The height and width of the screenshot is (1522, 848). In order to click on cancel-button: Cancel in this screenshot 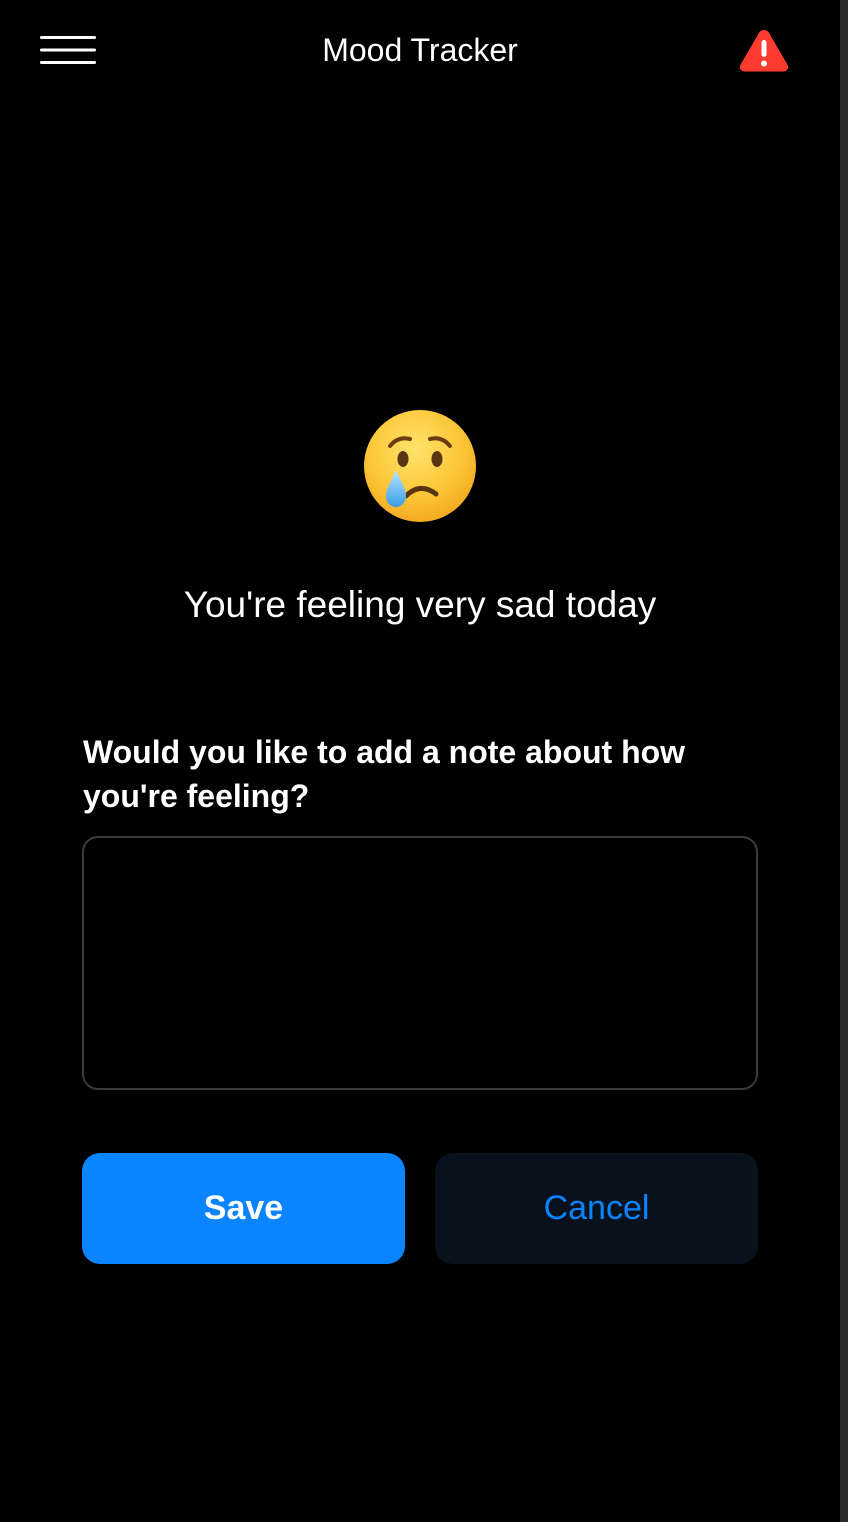, I will do `click(596, 1208)`.